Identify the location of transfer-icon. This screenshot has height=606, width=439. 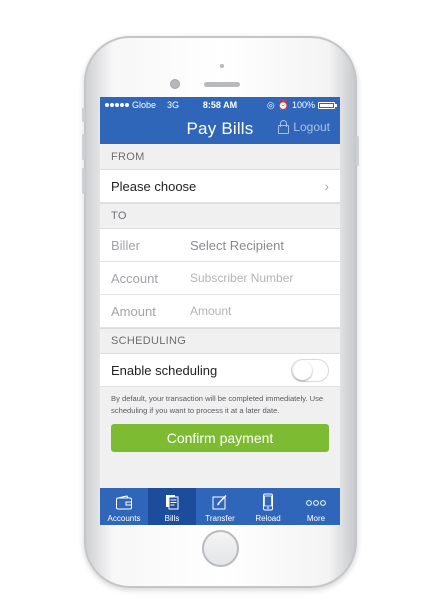
(219, 502).